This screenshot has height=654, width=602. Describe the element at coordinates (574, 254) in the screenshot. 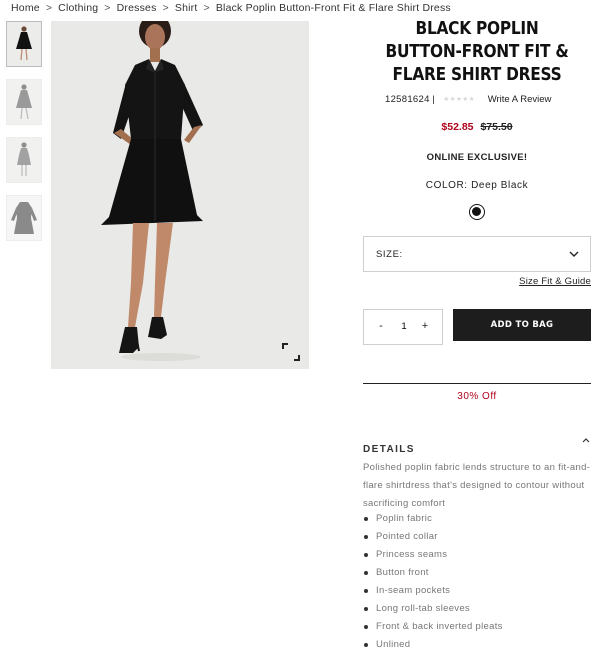

I see `chevron-down-icon` at that location.